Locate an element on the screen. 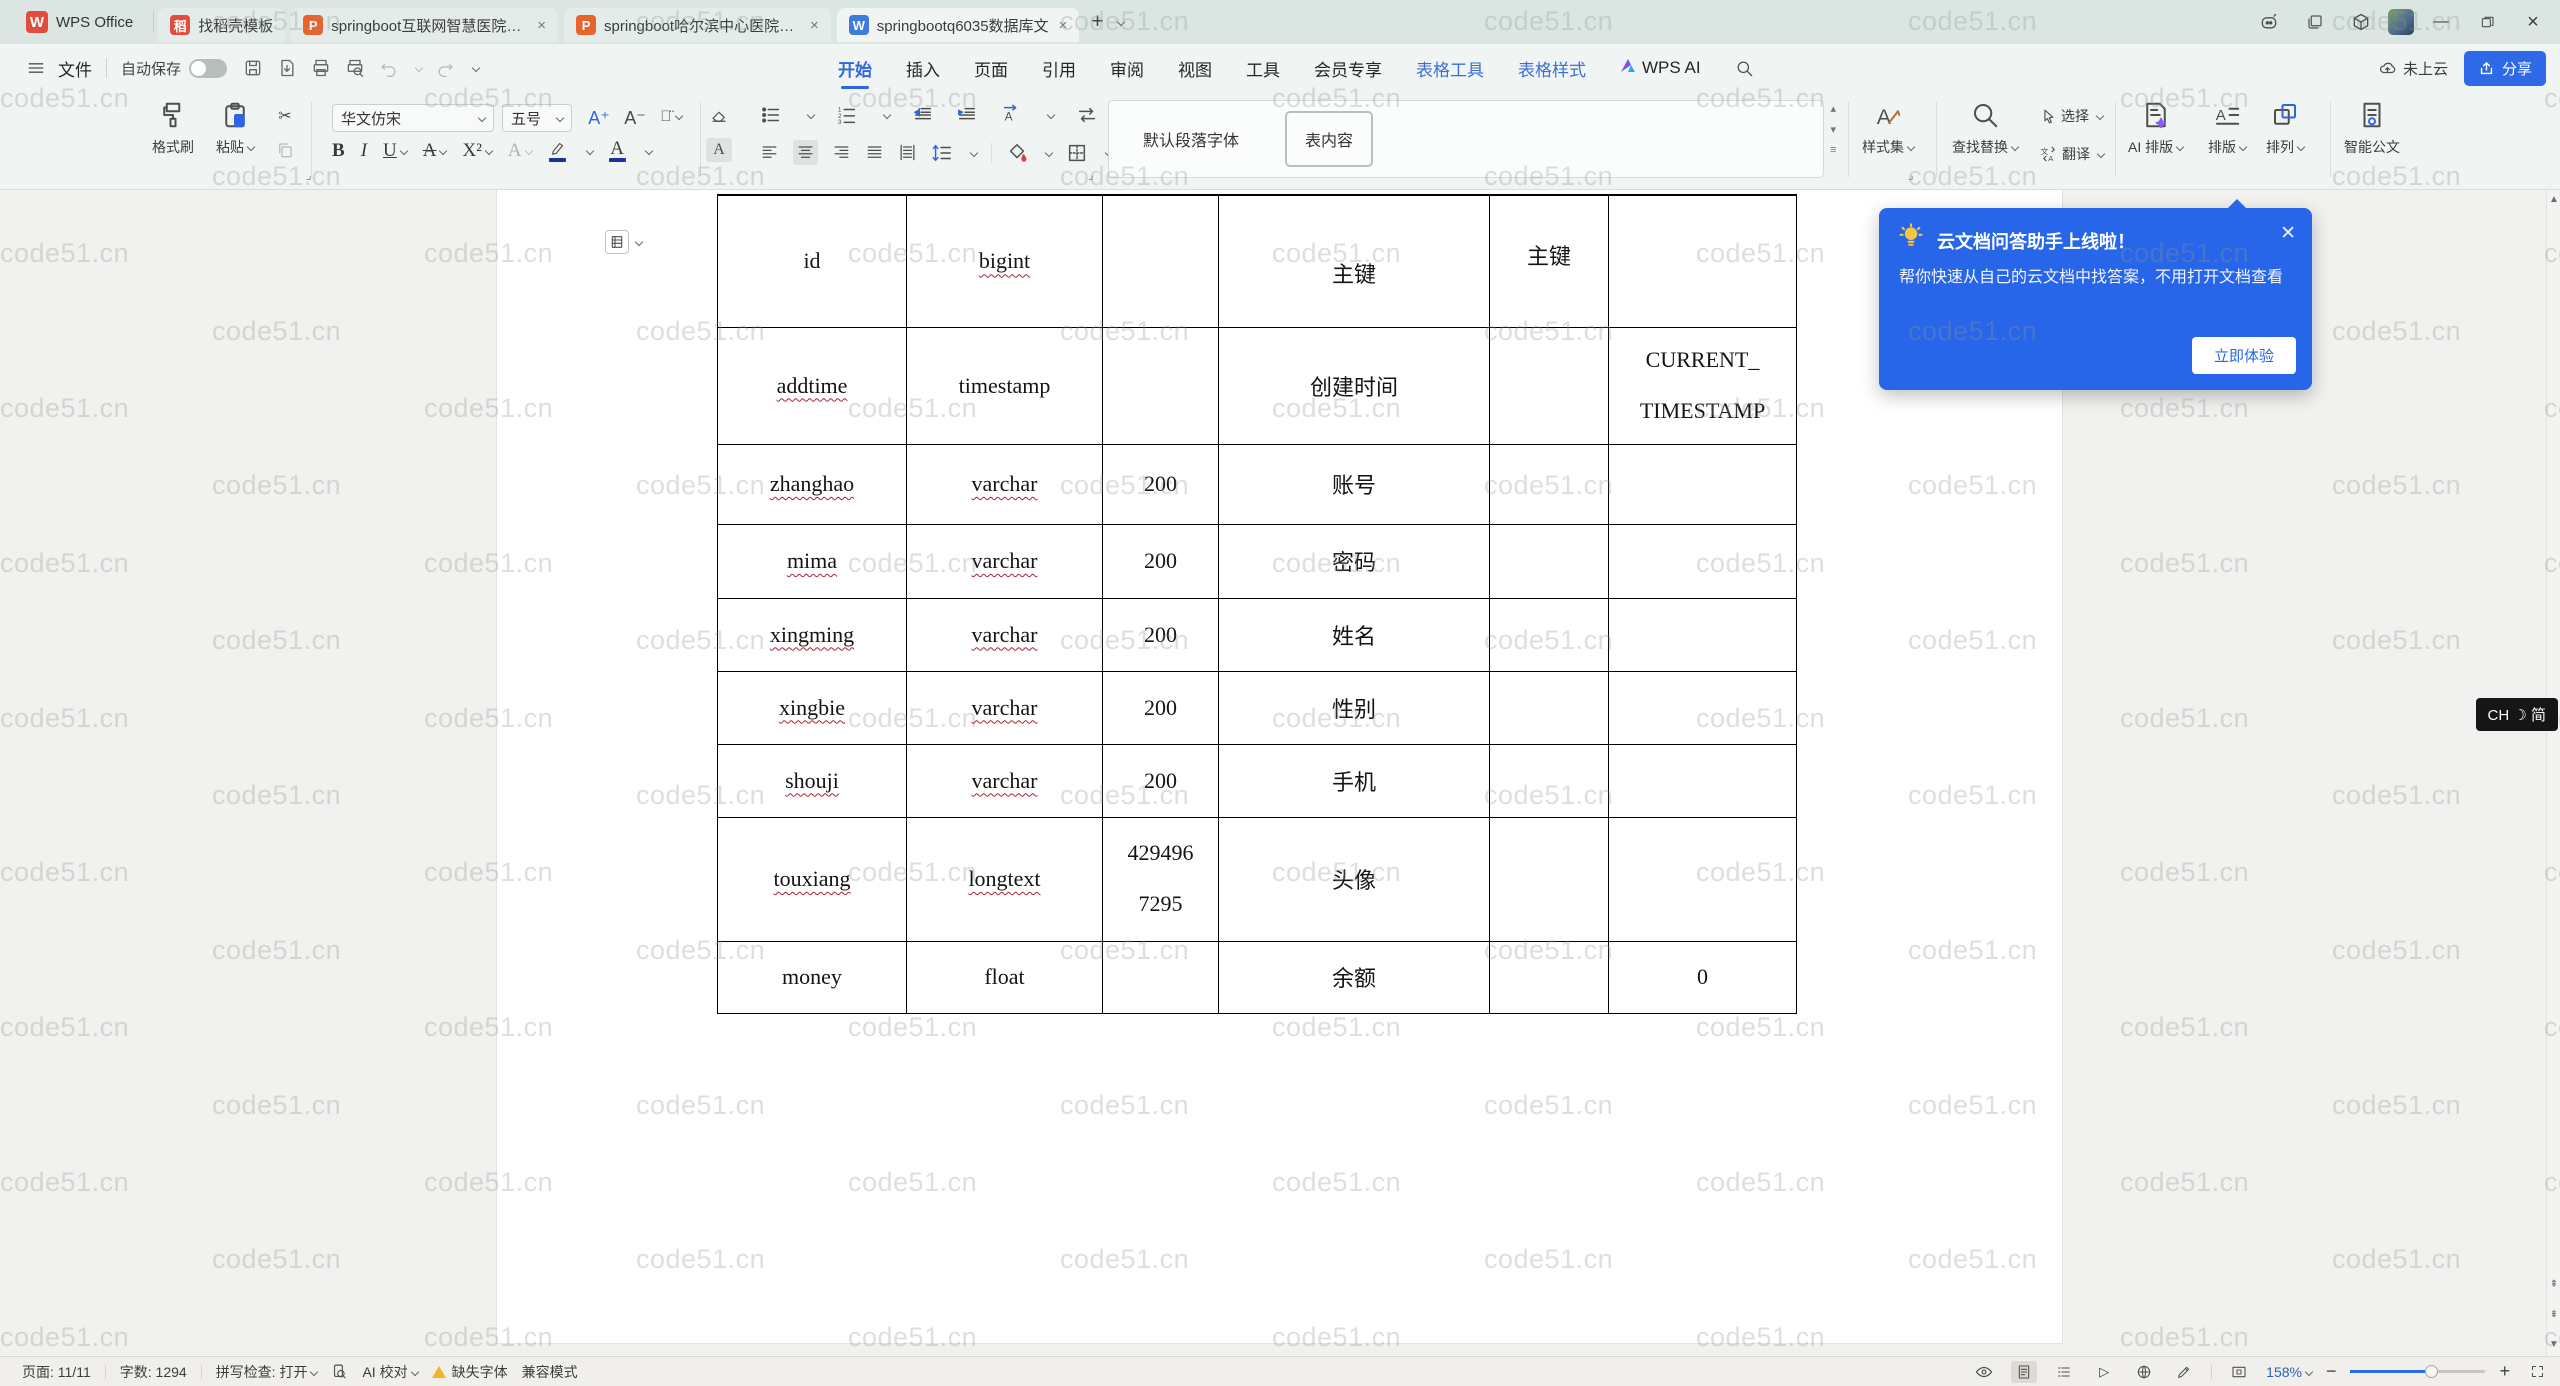  print-button is located at coordinates (321, 68).